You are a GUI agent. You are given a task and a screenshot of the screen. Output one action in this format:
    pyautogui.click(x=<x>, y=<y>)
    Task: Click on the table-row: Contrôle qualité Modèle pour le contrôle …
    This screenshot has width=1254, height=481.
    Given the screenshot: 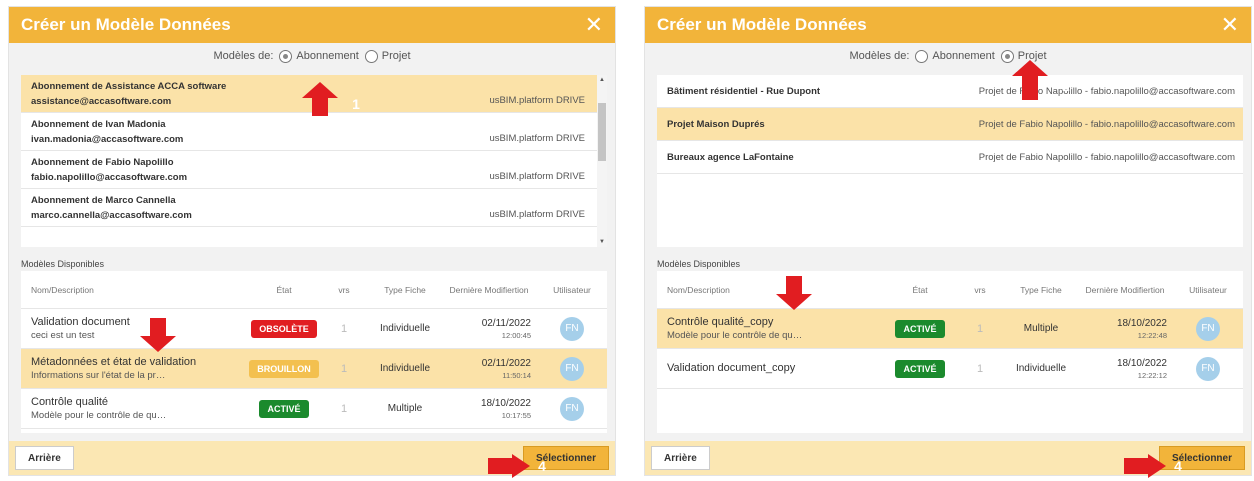 What is the action you would take?
    pyautogui.click(x=314, y=409)
    